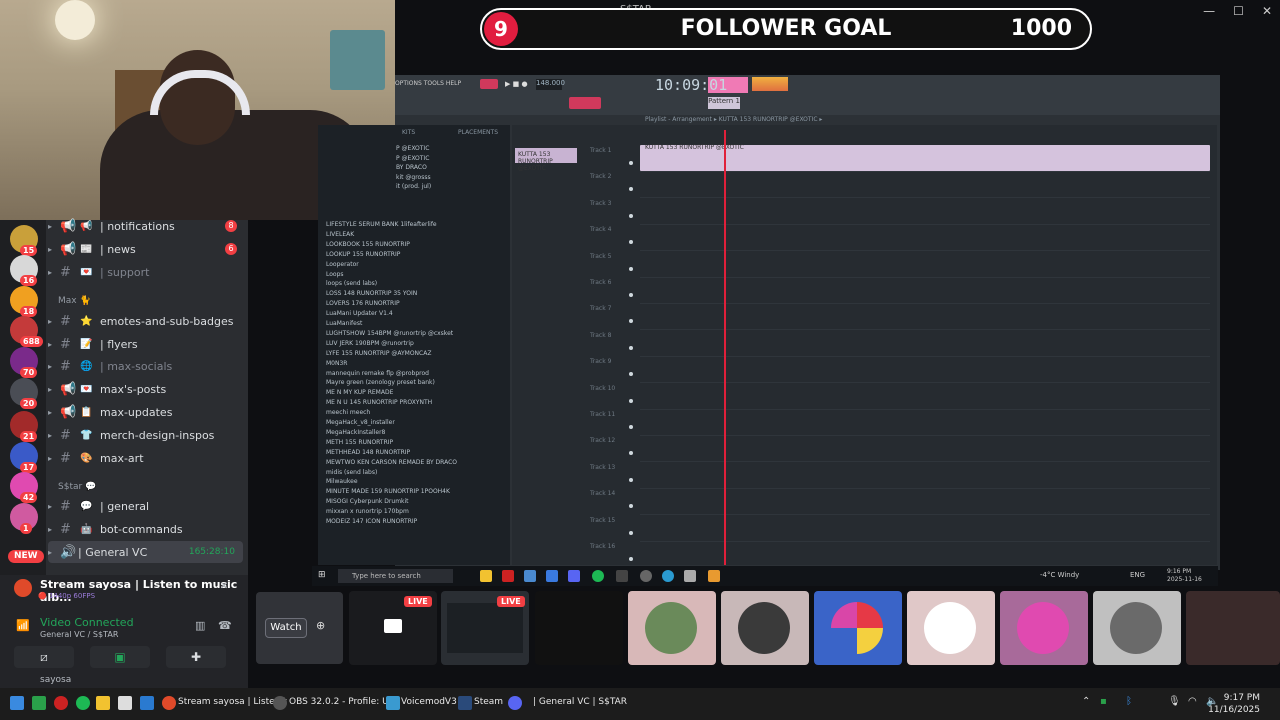 Image resolution: width=1280 pixels, height=720 pixels. I want to click on browser-item: MODEIZ 147 ICON RUNORTRIP, so click(371, 521).